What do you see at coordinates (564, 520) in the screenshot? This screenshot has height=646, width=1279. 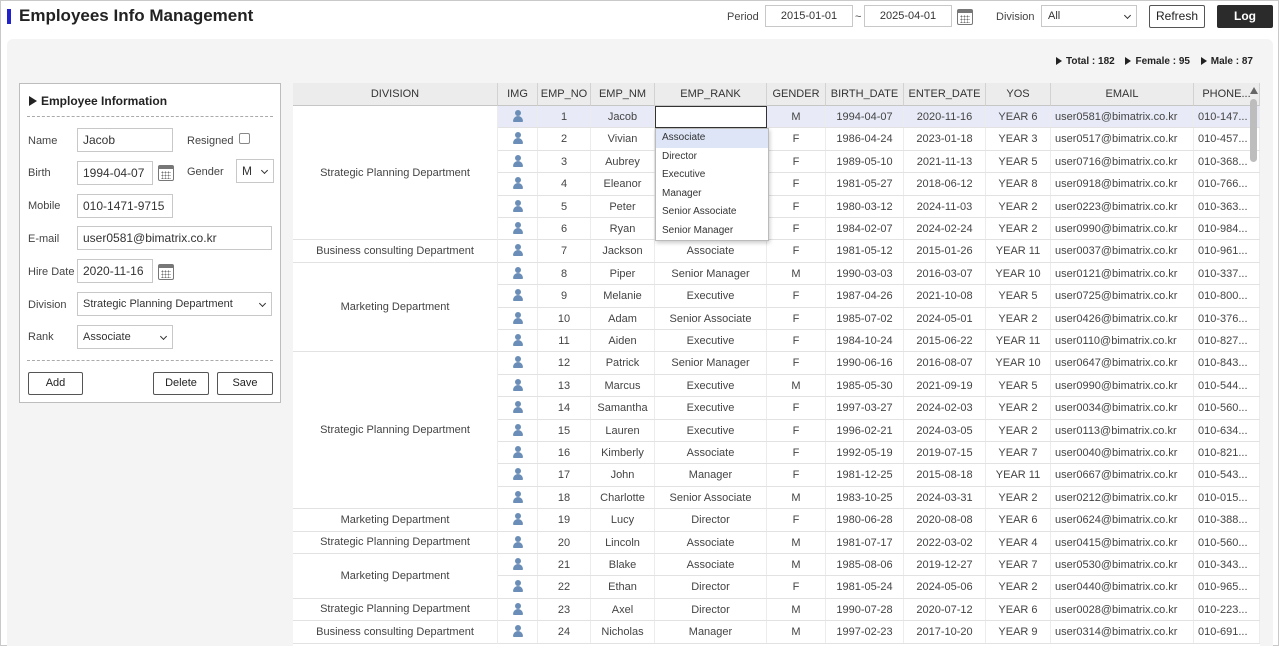 I see `cell-emp-no: 19` at bounding box center [564, 520].